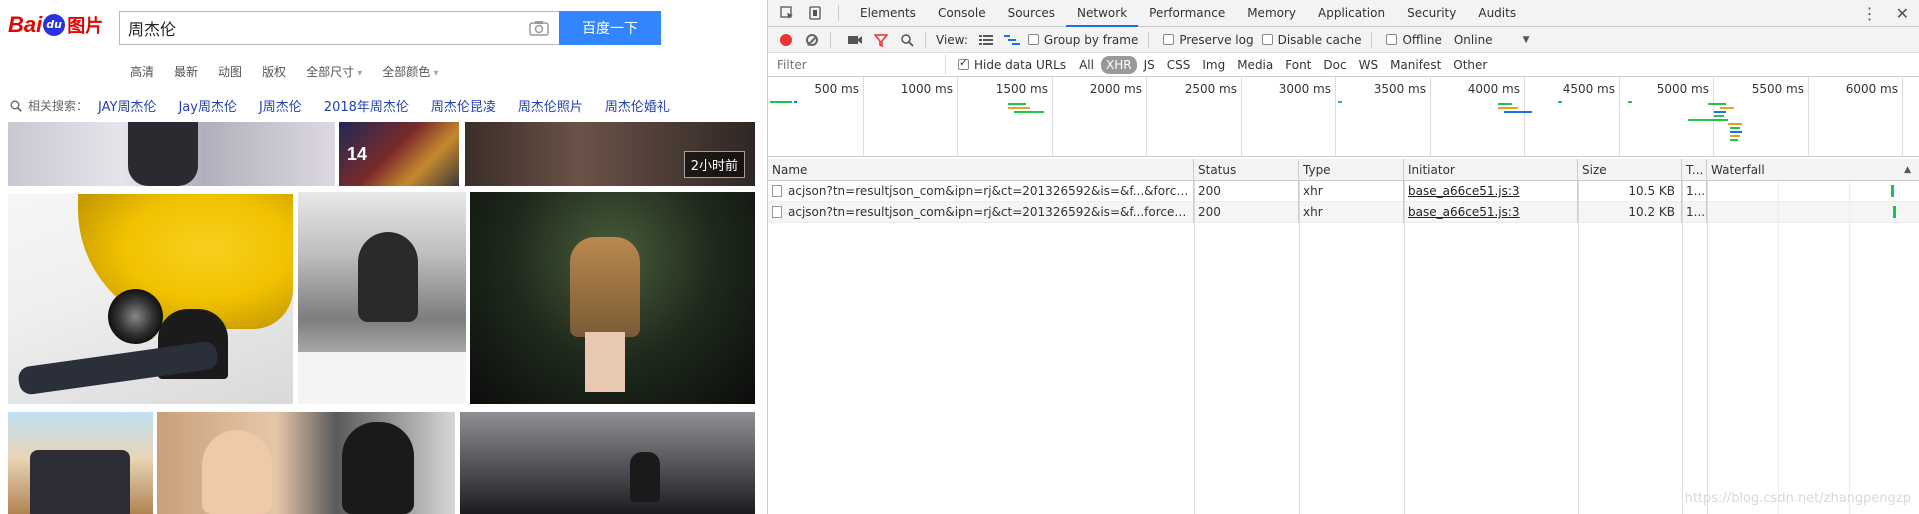  I want to click on tab-application: Application, so click(1351, 13).